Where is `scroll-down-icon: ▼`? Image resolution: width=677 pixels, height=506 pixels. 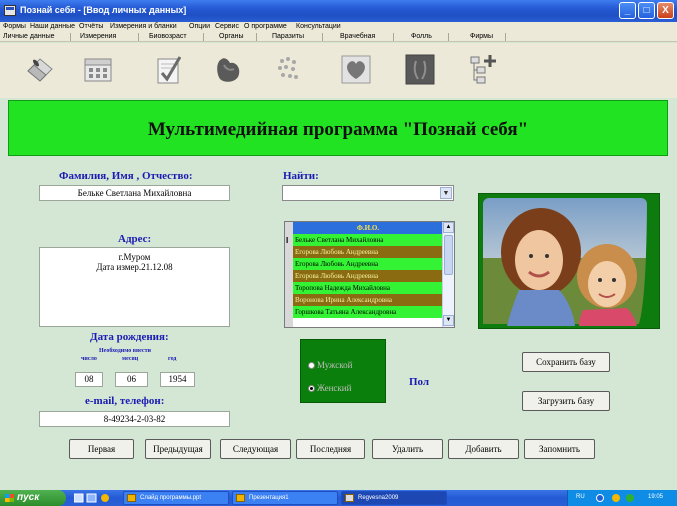
scroll-down-icon: ▼ is located at coordinates (448, 320).